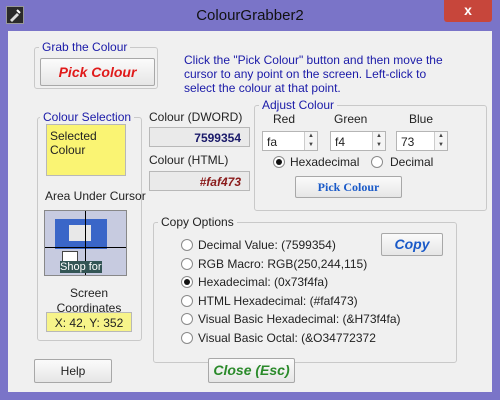 This screenshot has height=400, width=500. I want to click on copy-option-label: Decimal Value: (7599354), so click(267, 245).